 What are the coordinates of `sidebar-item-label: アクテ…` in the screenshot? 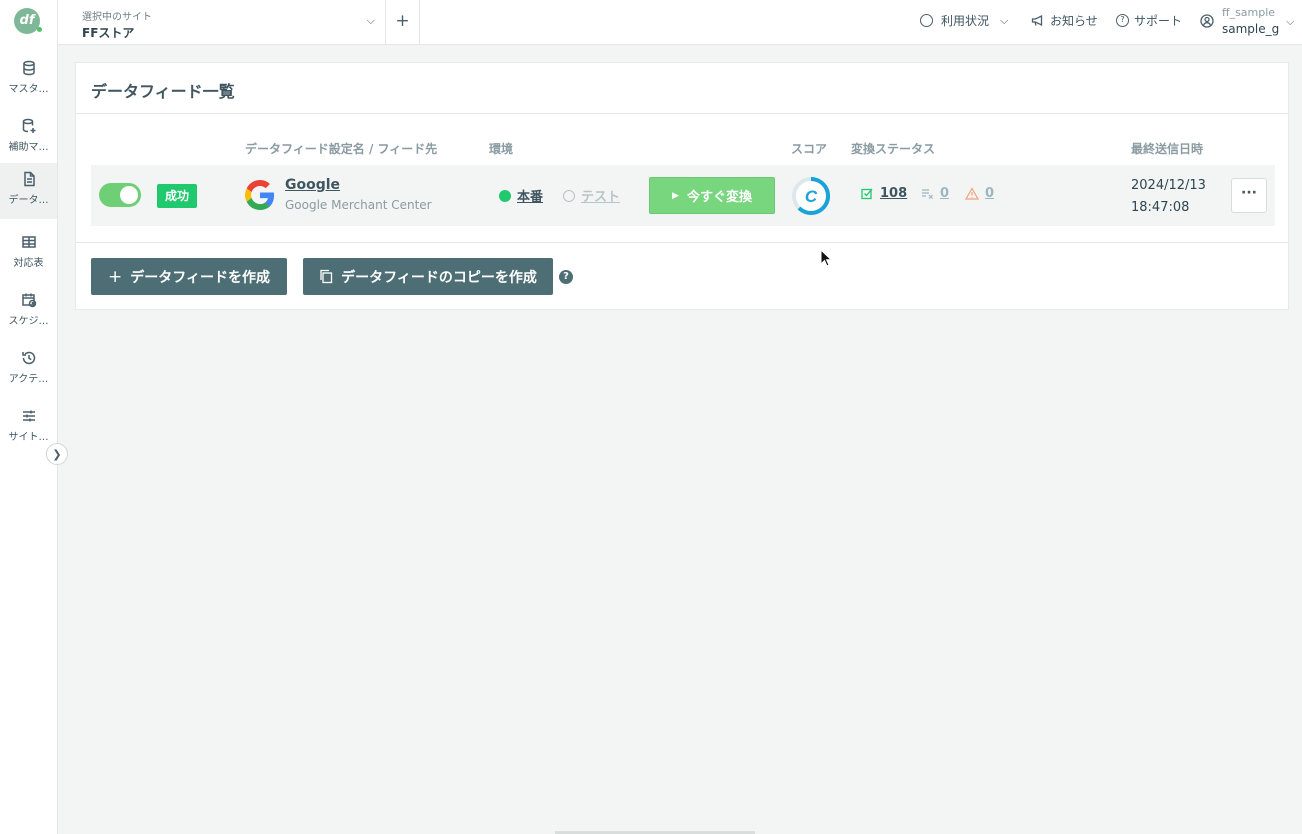 It's located at (28, 379).